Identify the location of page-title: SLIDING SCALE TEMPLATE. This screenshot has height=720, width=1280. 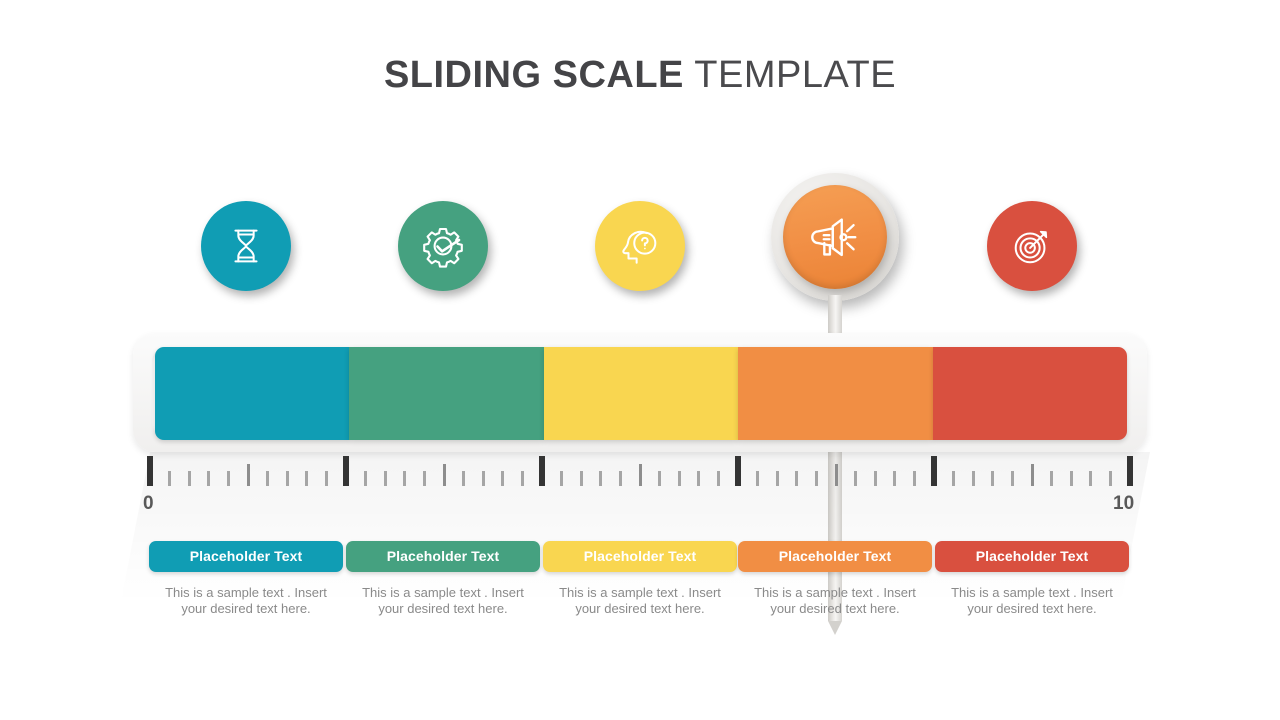
(640, 75).